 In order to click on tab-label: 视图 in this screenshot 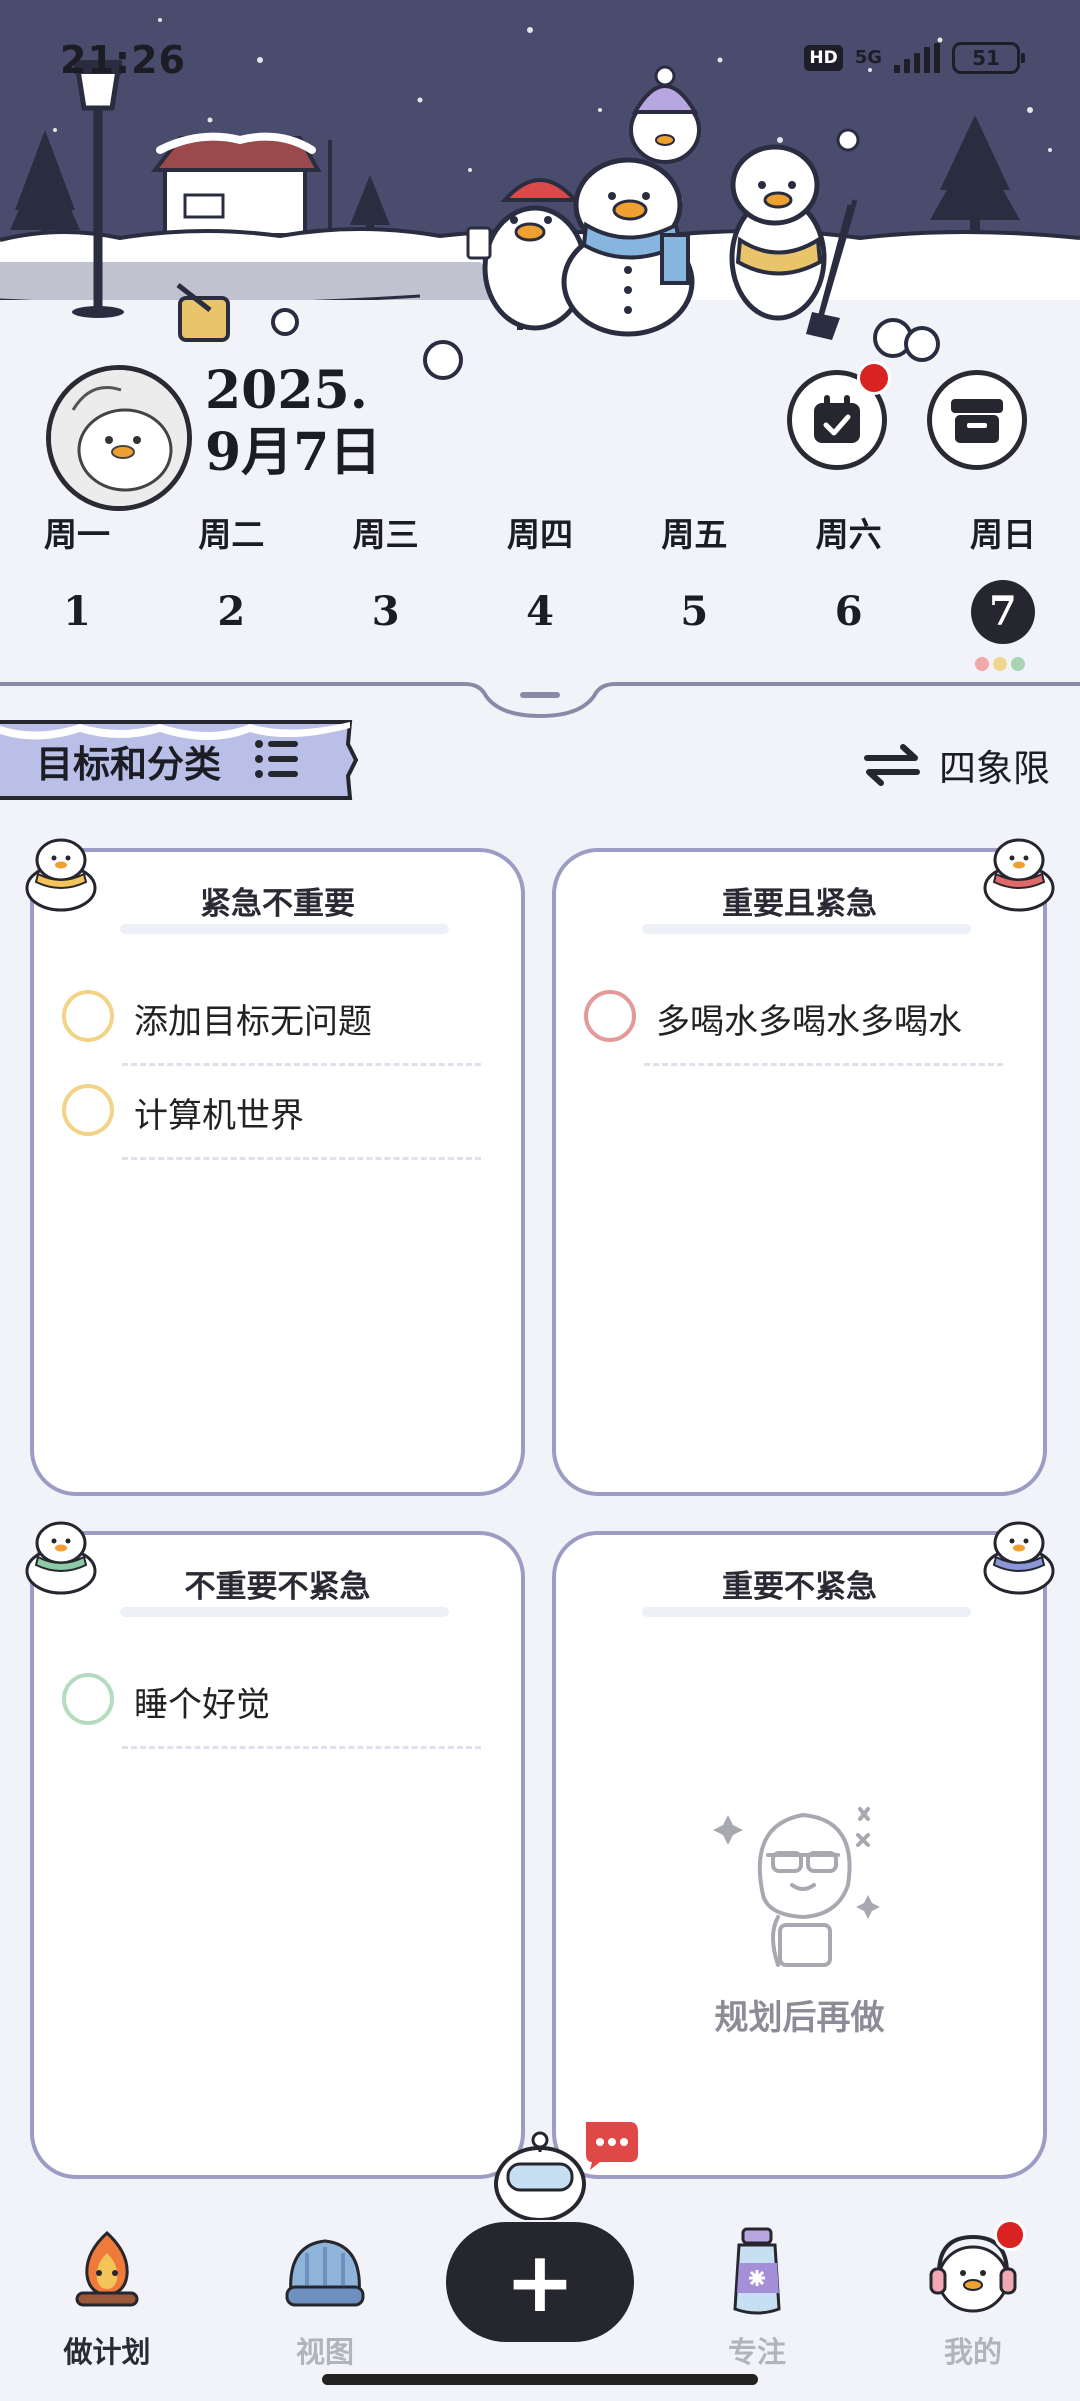, I will do `click(324, 2352)`.